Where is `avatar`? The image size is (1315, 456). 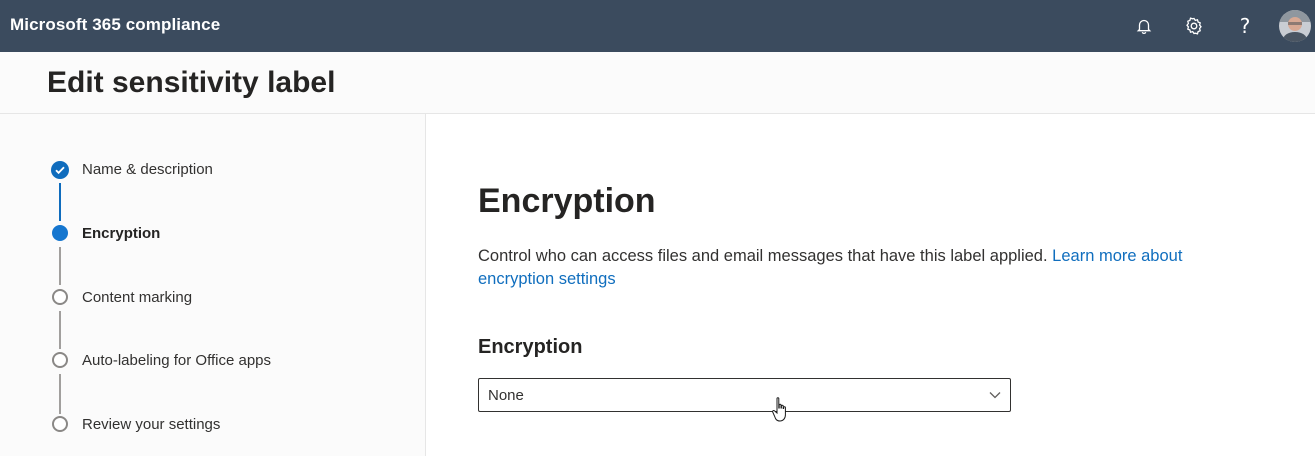
avatar is located at coordinates (1295, 26).